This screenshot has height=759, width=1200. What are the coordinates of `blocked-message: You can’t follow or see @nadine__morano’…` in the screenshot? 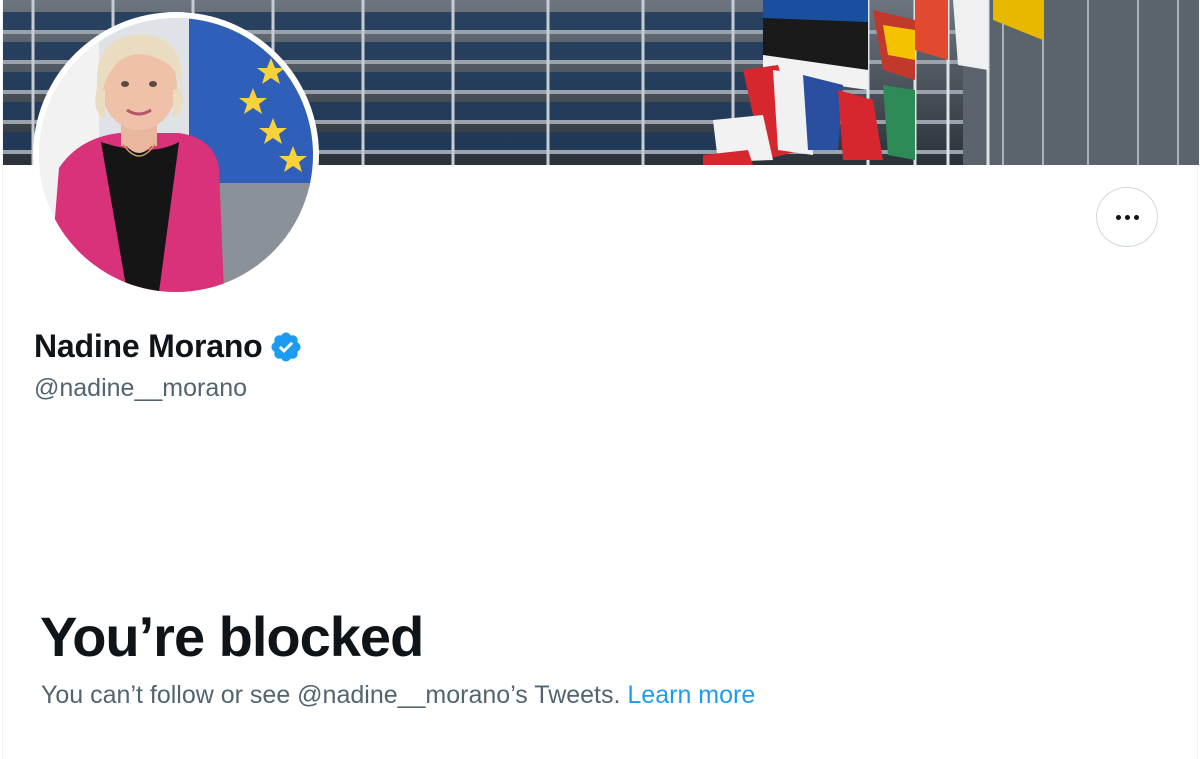 It's located at (398, 695).